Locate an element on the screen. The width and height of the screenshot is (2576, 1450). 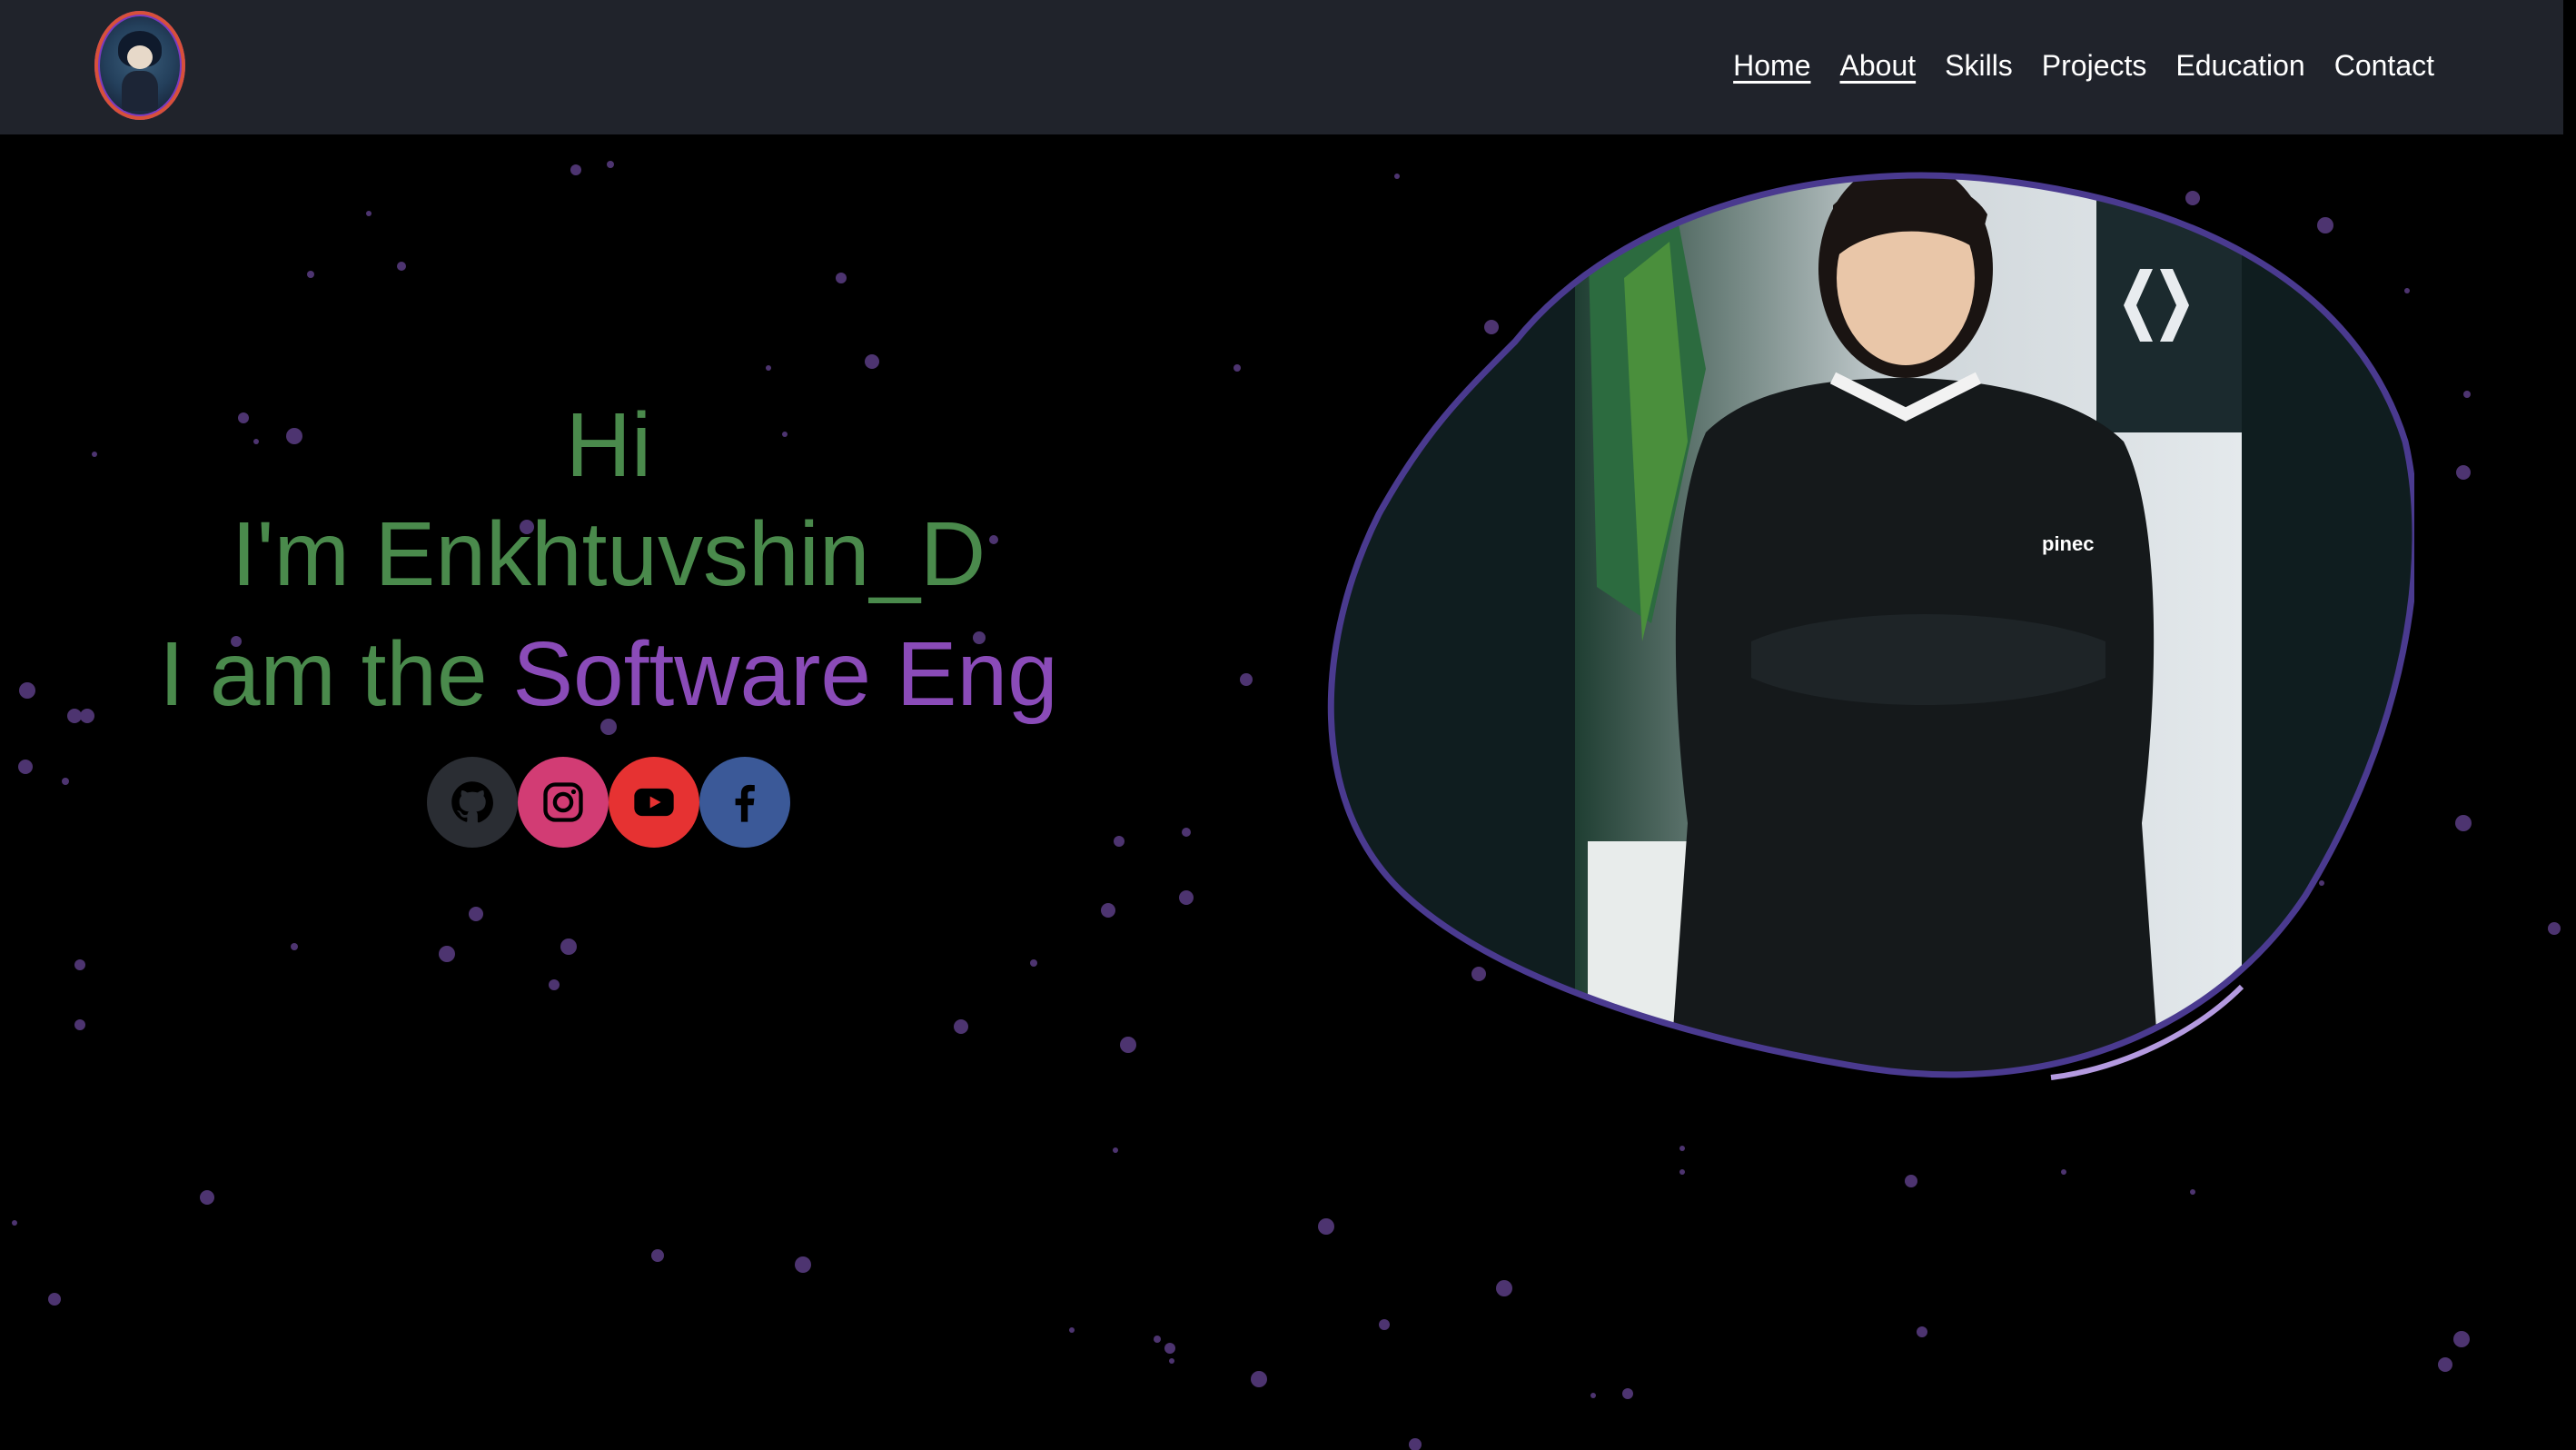
hoodie-logo-text: pinec is located at coordinates (2068, 543).